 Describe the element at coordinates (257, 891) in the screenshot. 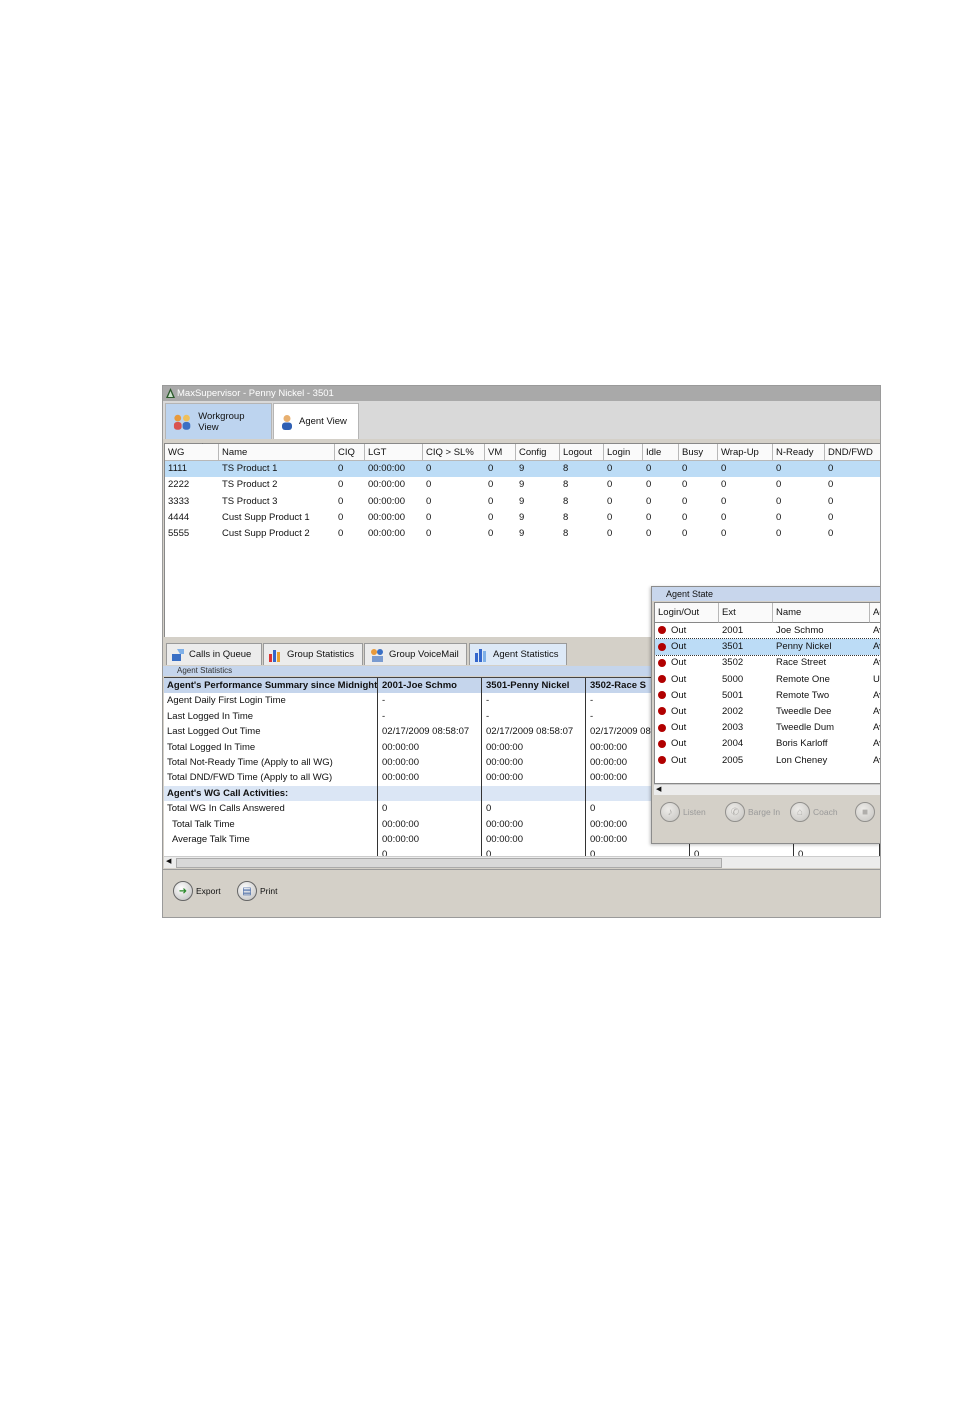

I see `print-button: ▤ Print` at that location.